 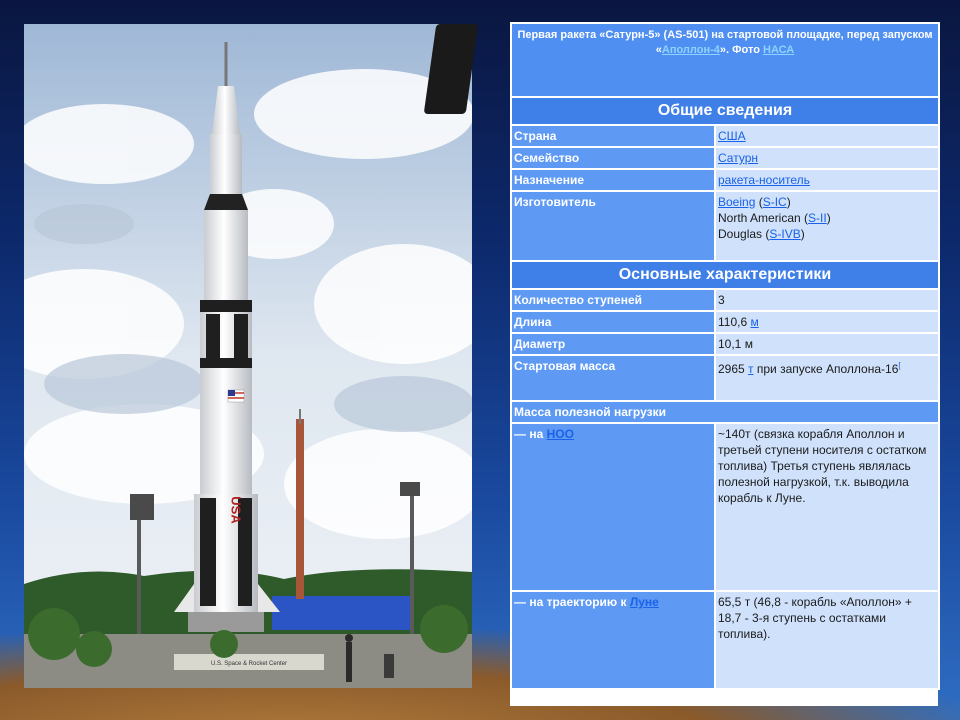 I want to click on moon-prefix: — на траекторию к, so click(x=572, y=602).